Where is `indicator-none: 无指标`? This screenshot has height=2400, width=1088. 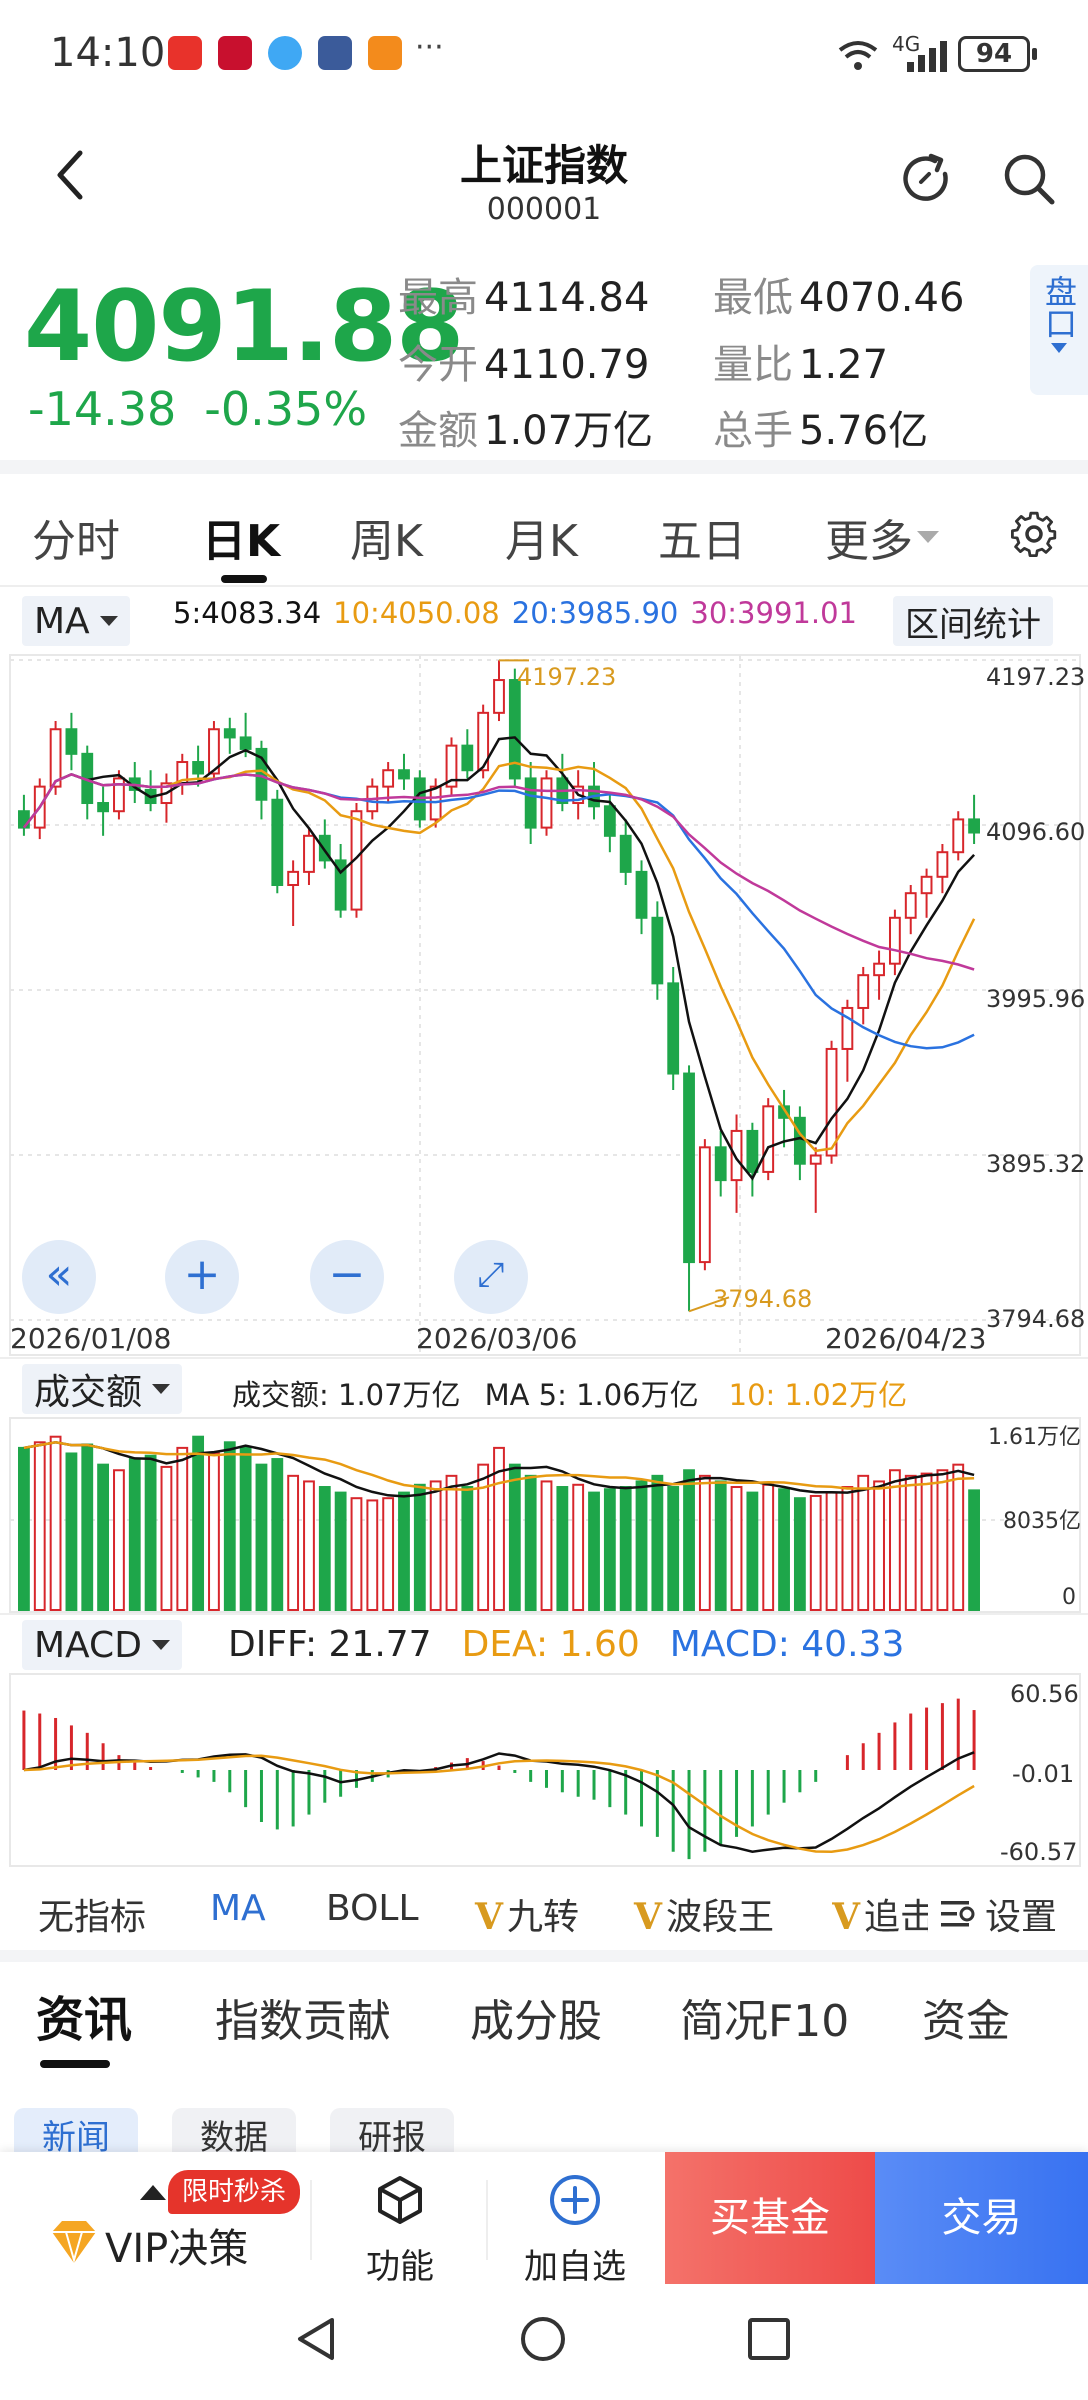 indicator-none: 无指标 is located at coordinates (92, 1914).